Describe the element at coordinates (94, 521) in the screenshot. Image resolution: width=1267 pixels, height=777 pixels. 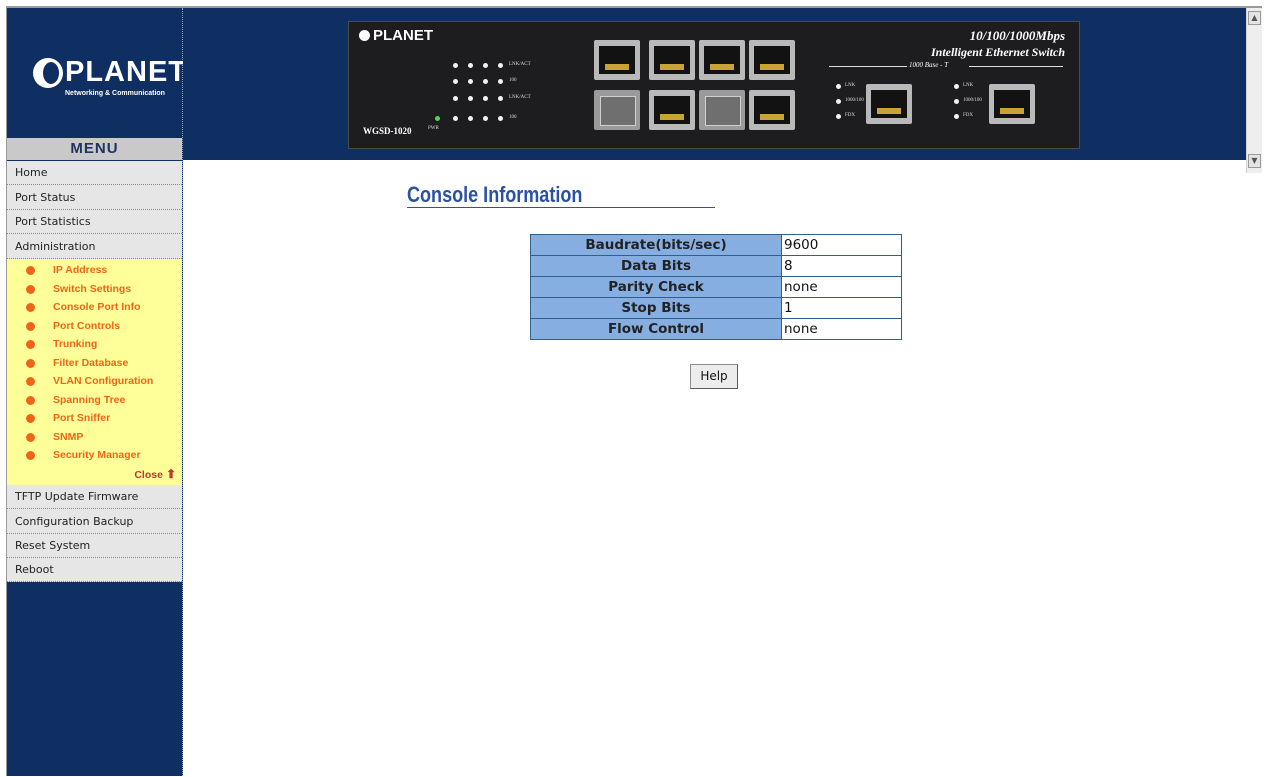
I see `menu-item-configuration-backup: Configuration Backup` at that location.